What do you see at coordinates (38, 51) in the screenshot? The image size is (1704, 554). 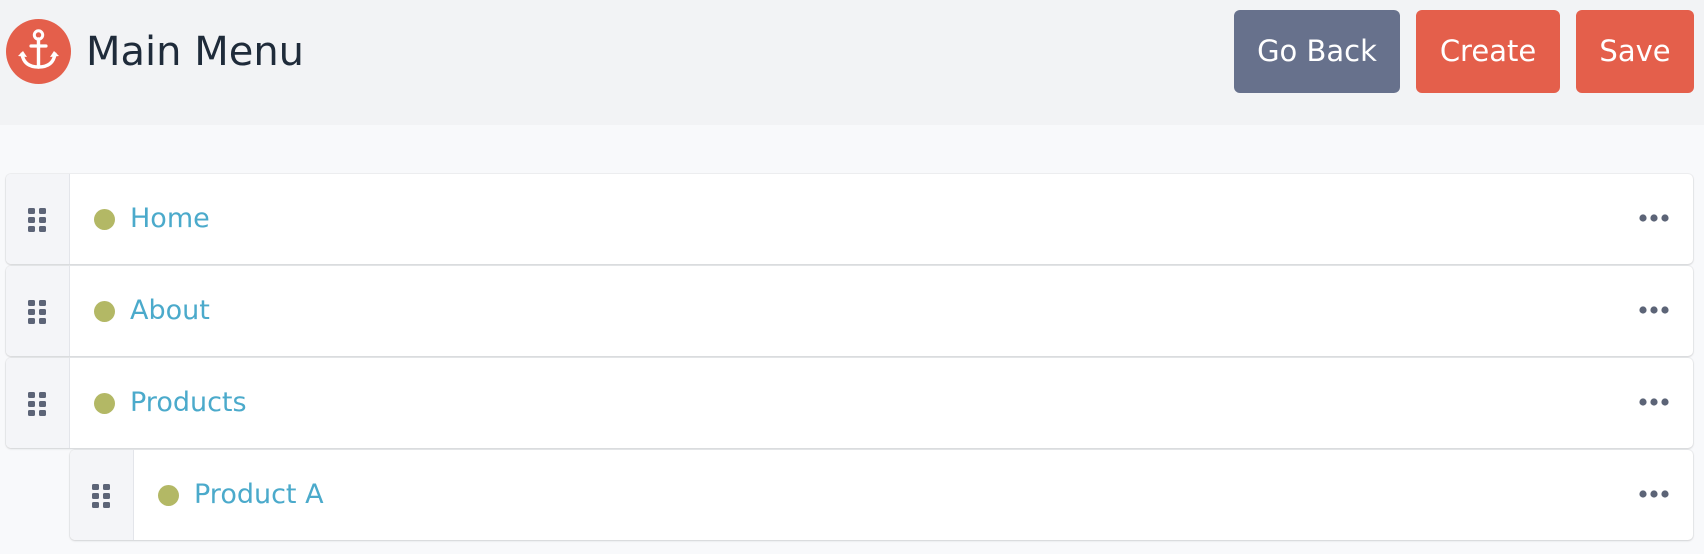 I see `anchor-icon` at bounding box center [38, 51].